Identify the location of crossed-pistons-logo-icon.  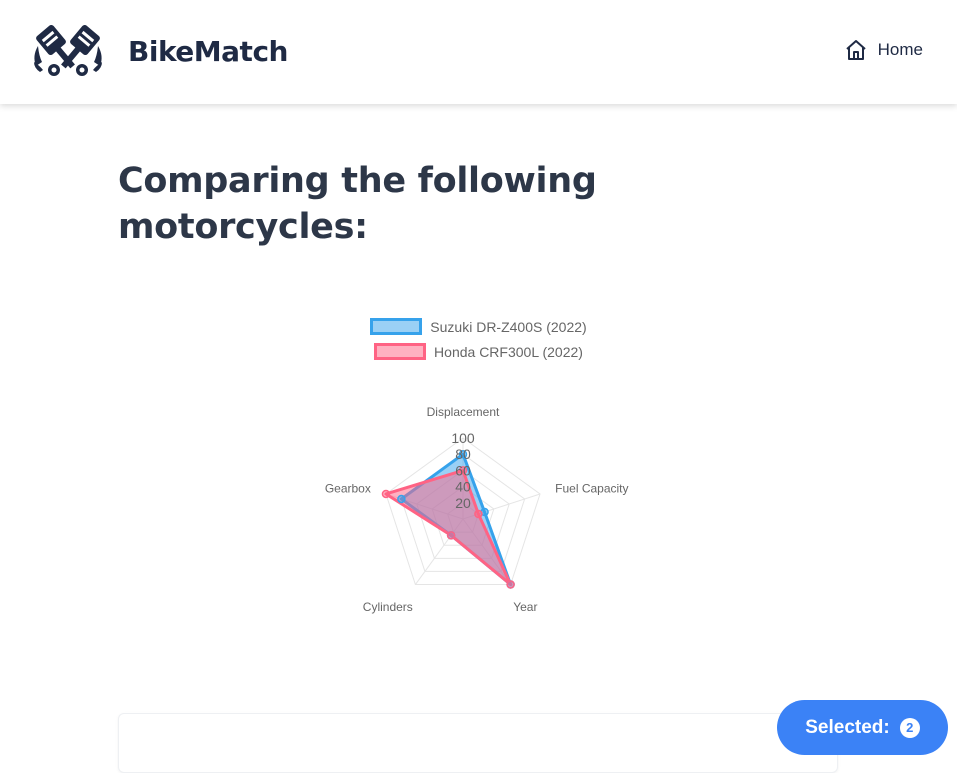
(68, 50).